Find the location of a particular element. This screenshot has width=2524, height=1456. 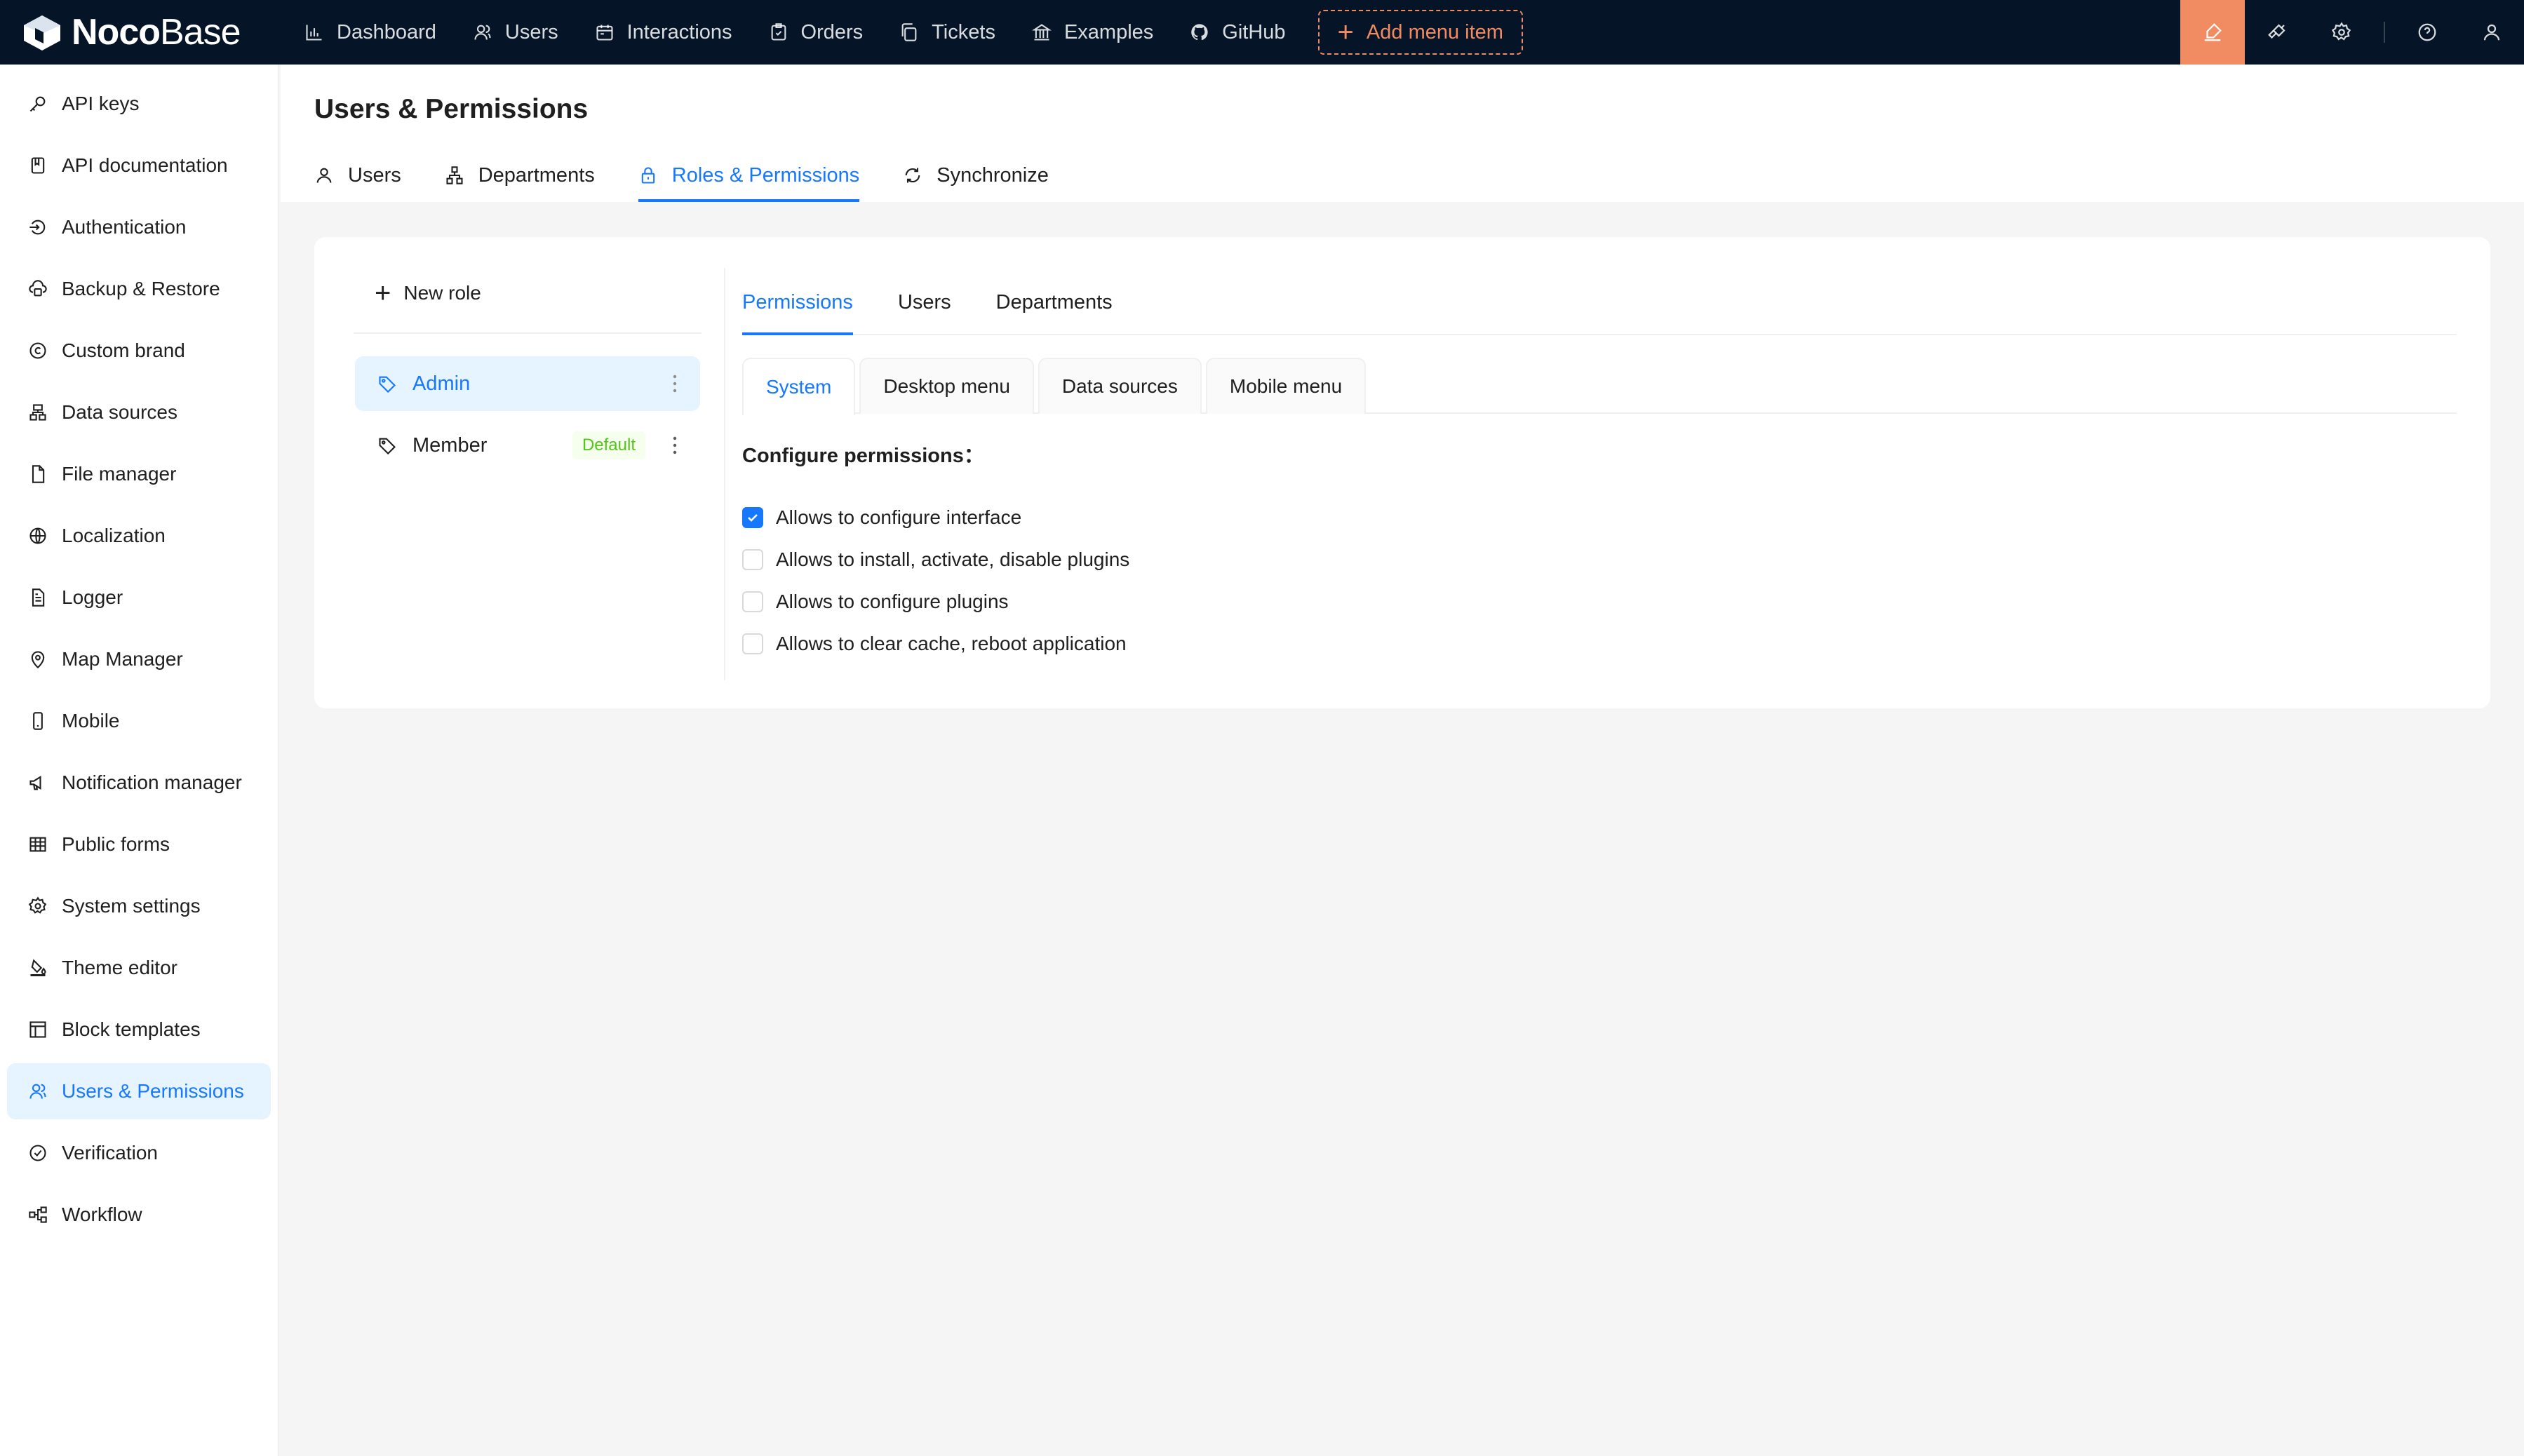

role-item-member: Member Default is located at coordinates (527, 445).